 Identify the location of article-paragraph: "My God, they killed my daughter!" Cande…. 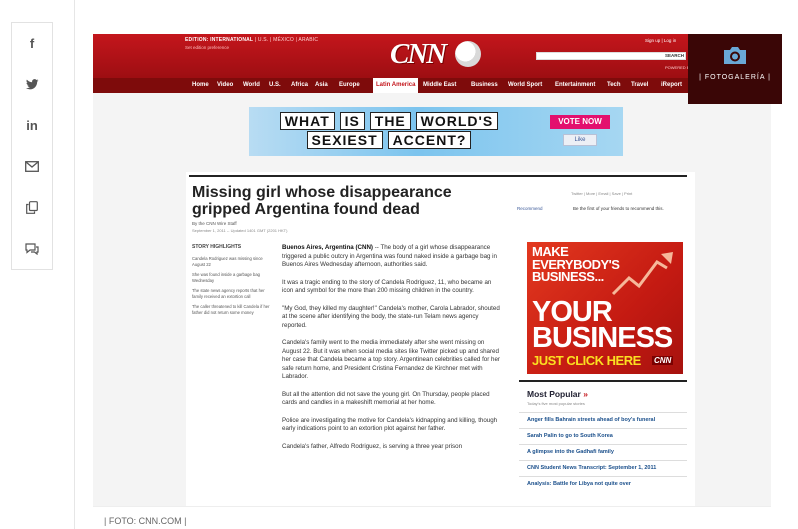
(391, 316).